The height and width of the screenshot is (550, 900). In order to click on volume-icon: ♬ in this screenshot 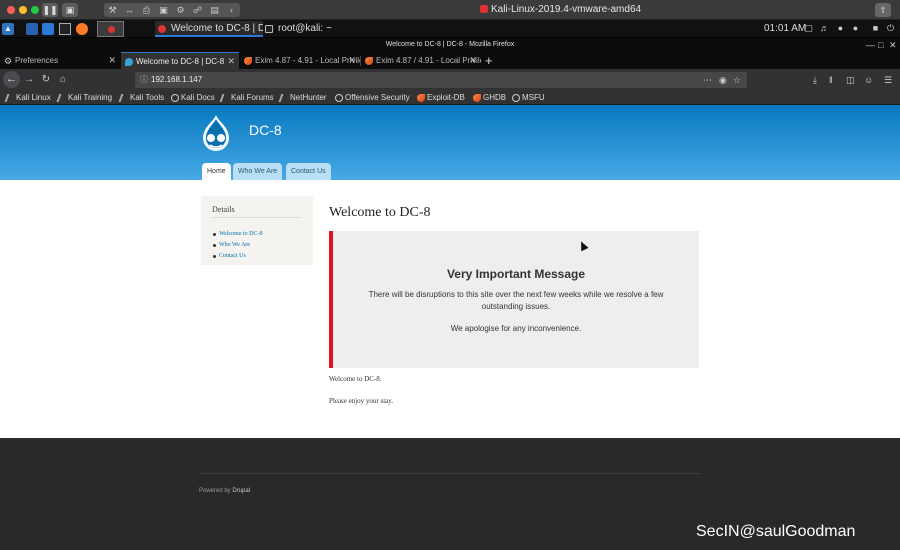, I will do `click(824, 28)`.